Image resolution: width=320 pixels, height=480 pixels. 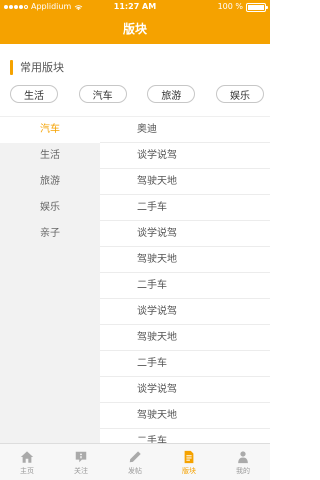 I want to click on tab-home: 主页, so click(x=27, y=462).